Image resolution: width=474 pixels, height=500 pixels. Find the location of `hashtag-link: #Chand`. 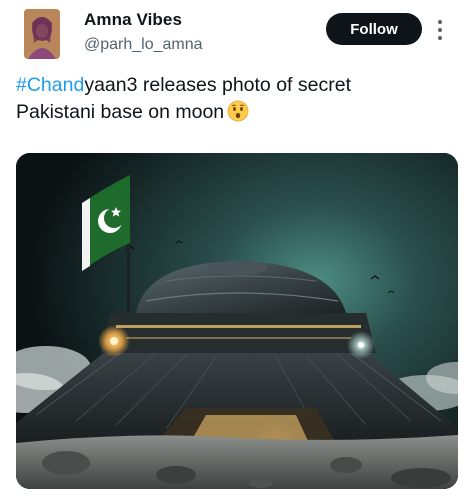

hashtag-link: #Chand is located at coordinates (50, 85).